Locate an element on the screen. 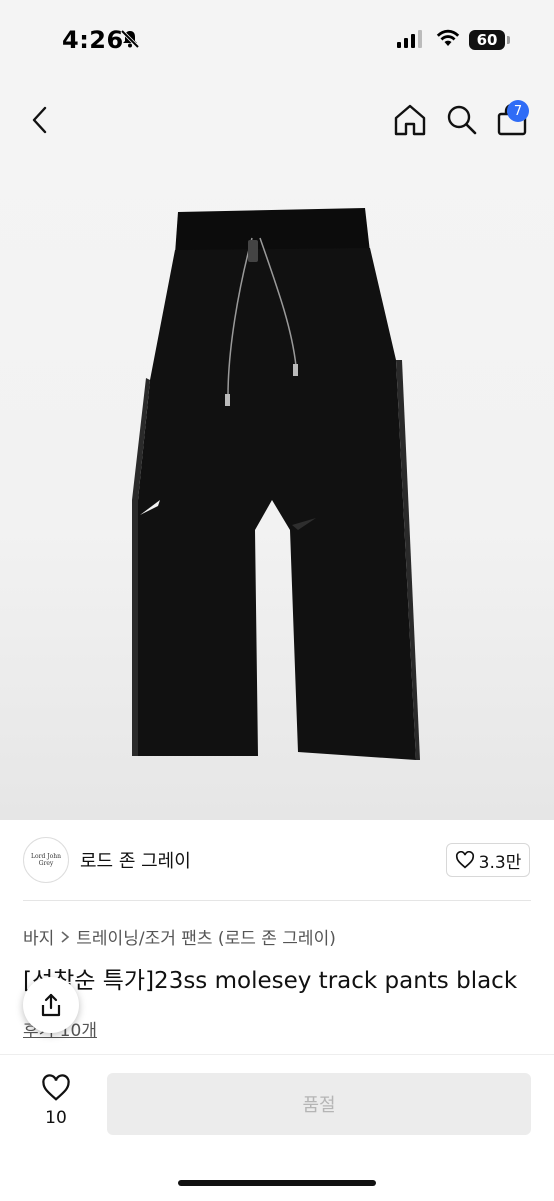  wishlist-button is located at coordinates (56, 1090).